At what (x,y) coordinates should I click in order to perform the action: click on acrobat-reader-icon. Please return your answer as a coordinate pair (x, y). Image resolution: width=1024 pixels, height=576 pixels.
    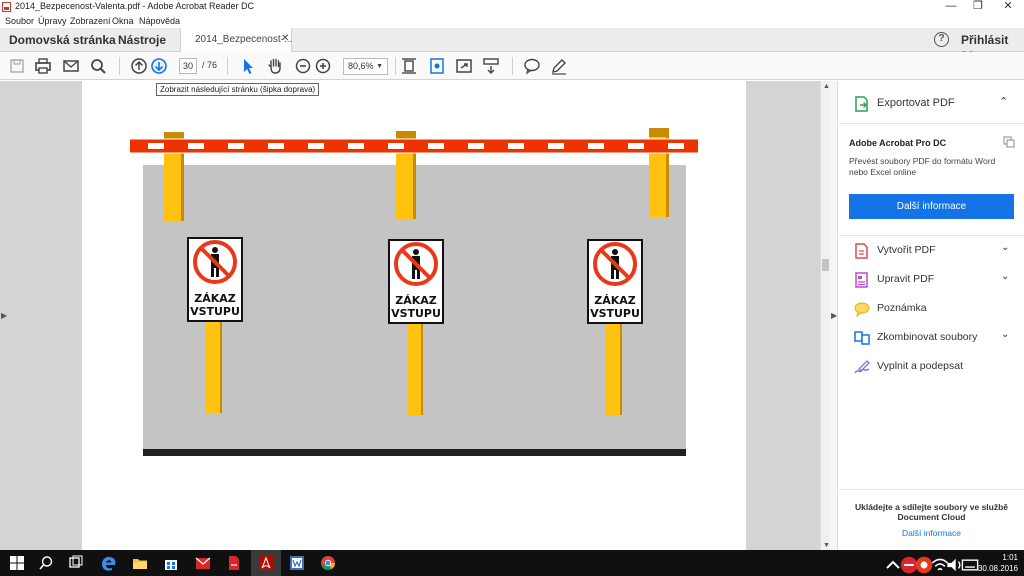
    Looking at the image, I should click on (266, 563).